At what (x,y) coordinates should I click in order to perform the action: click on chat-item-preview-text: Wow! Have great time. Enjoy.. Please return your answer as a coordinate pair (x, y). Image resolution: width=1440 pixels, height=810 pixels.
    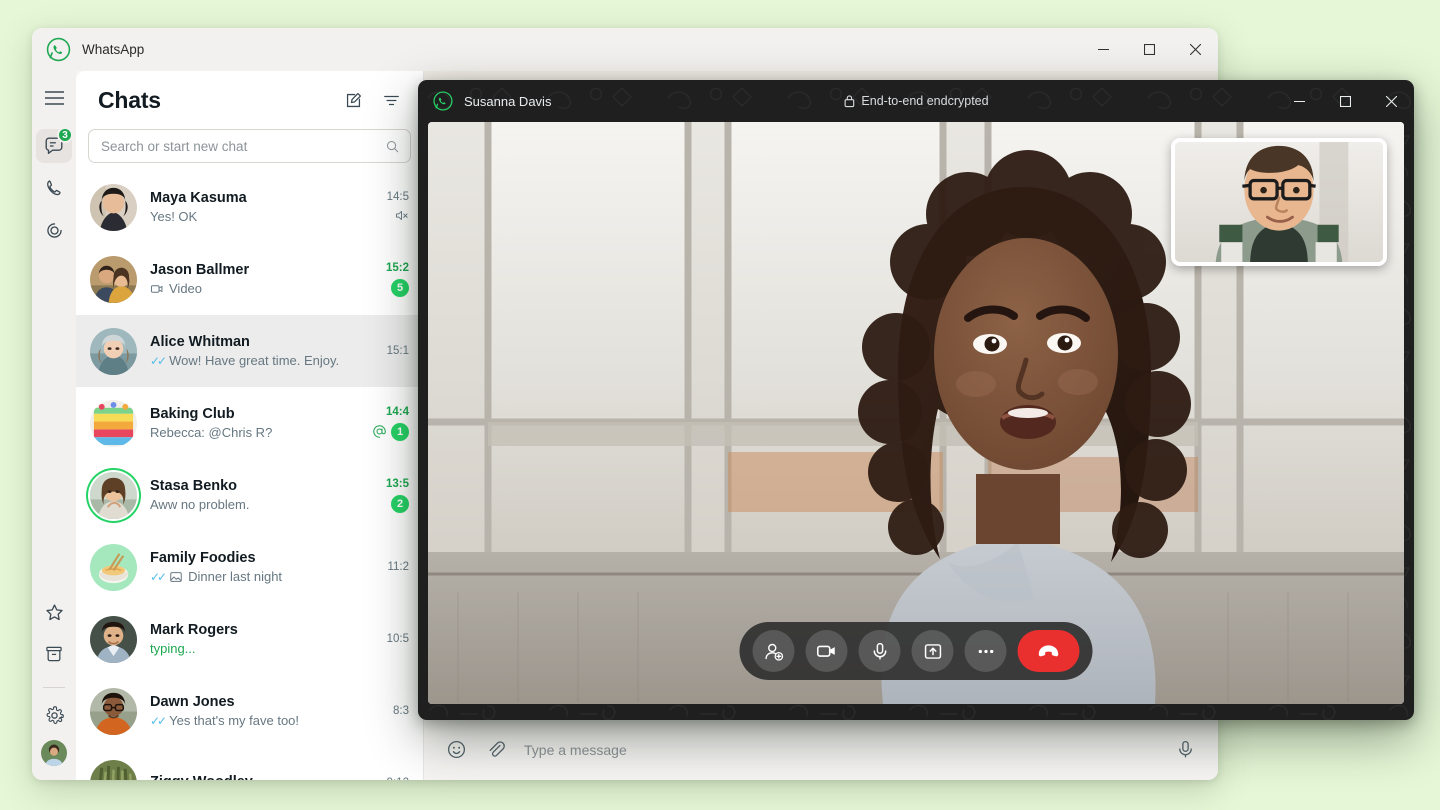
    Looking at the image, I should click on (254, 360).